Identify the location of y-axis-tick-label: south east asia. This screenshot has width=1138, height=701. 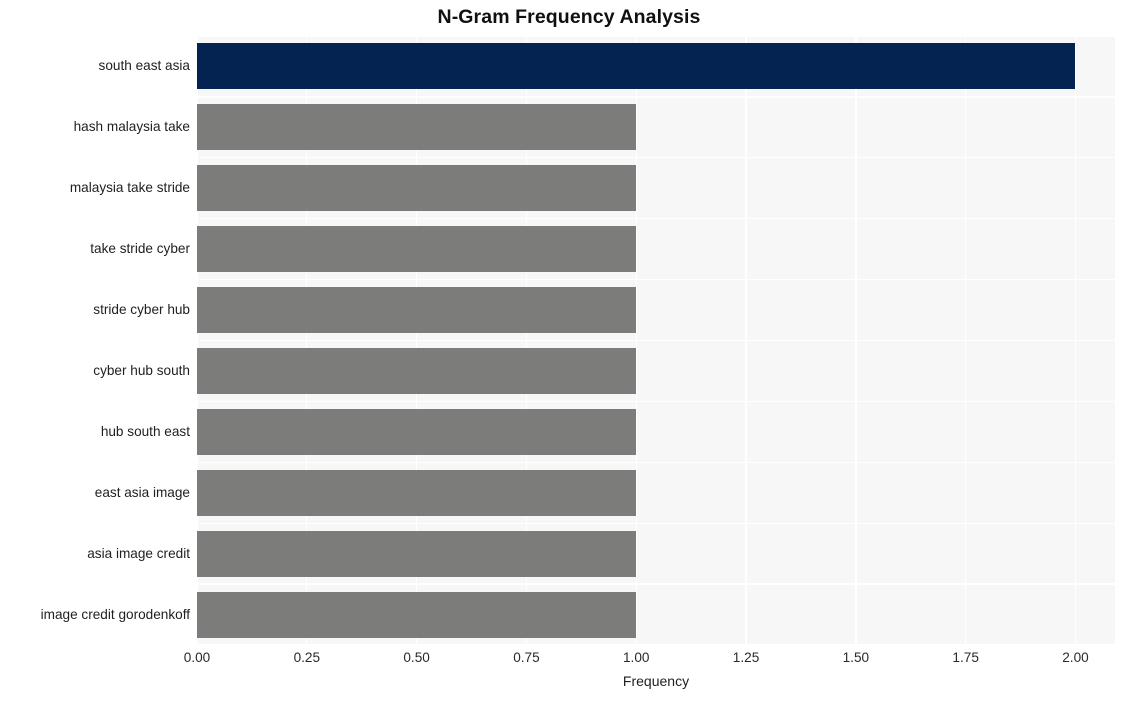
(144, 66).